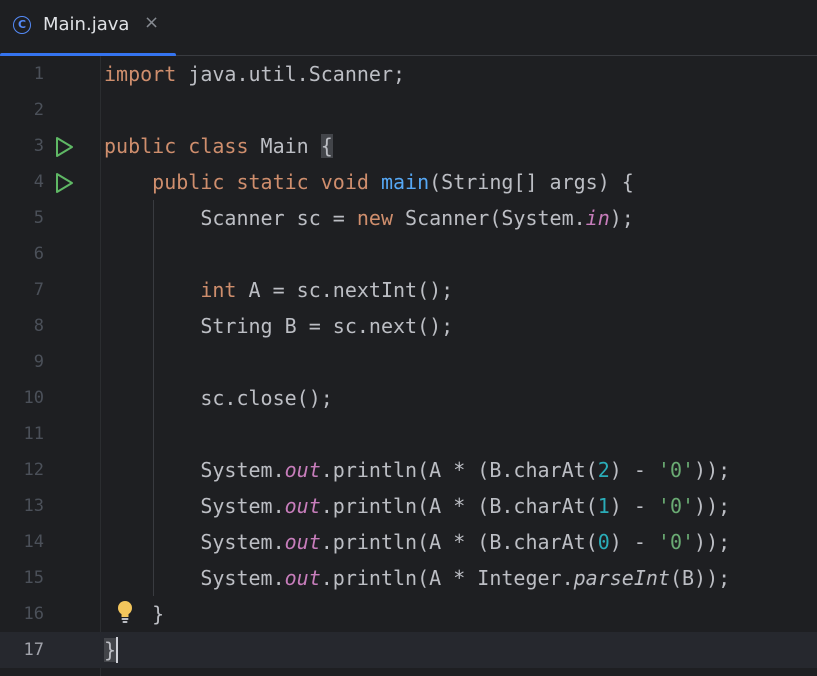 The image size is (817, 676). I want to click on code-text: String B = sc.next();, so click(278, 326).